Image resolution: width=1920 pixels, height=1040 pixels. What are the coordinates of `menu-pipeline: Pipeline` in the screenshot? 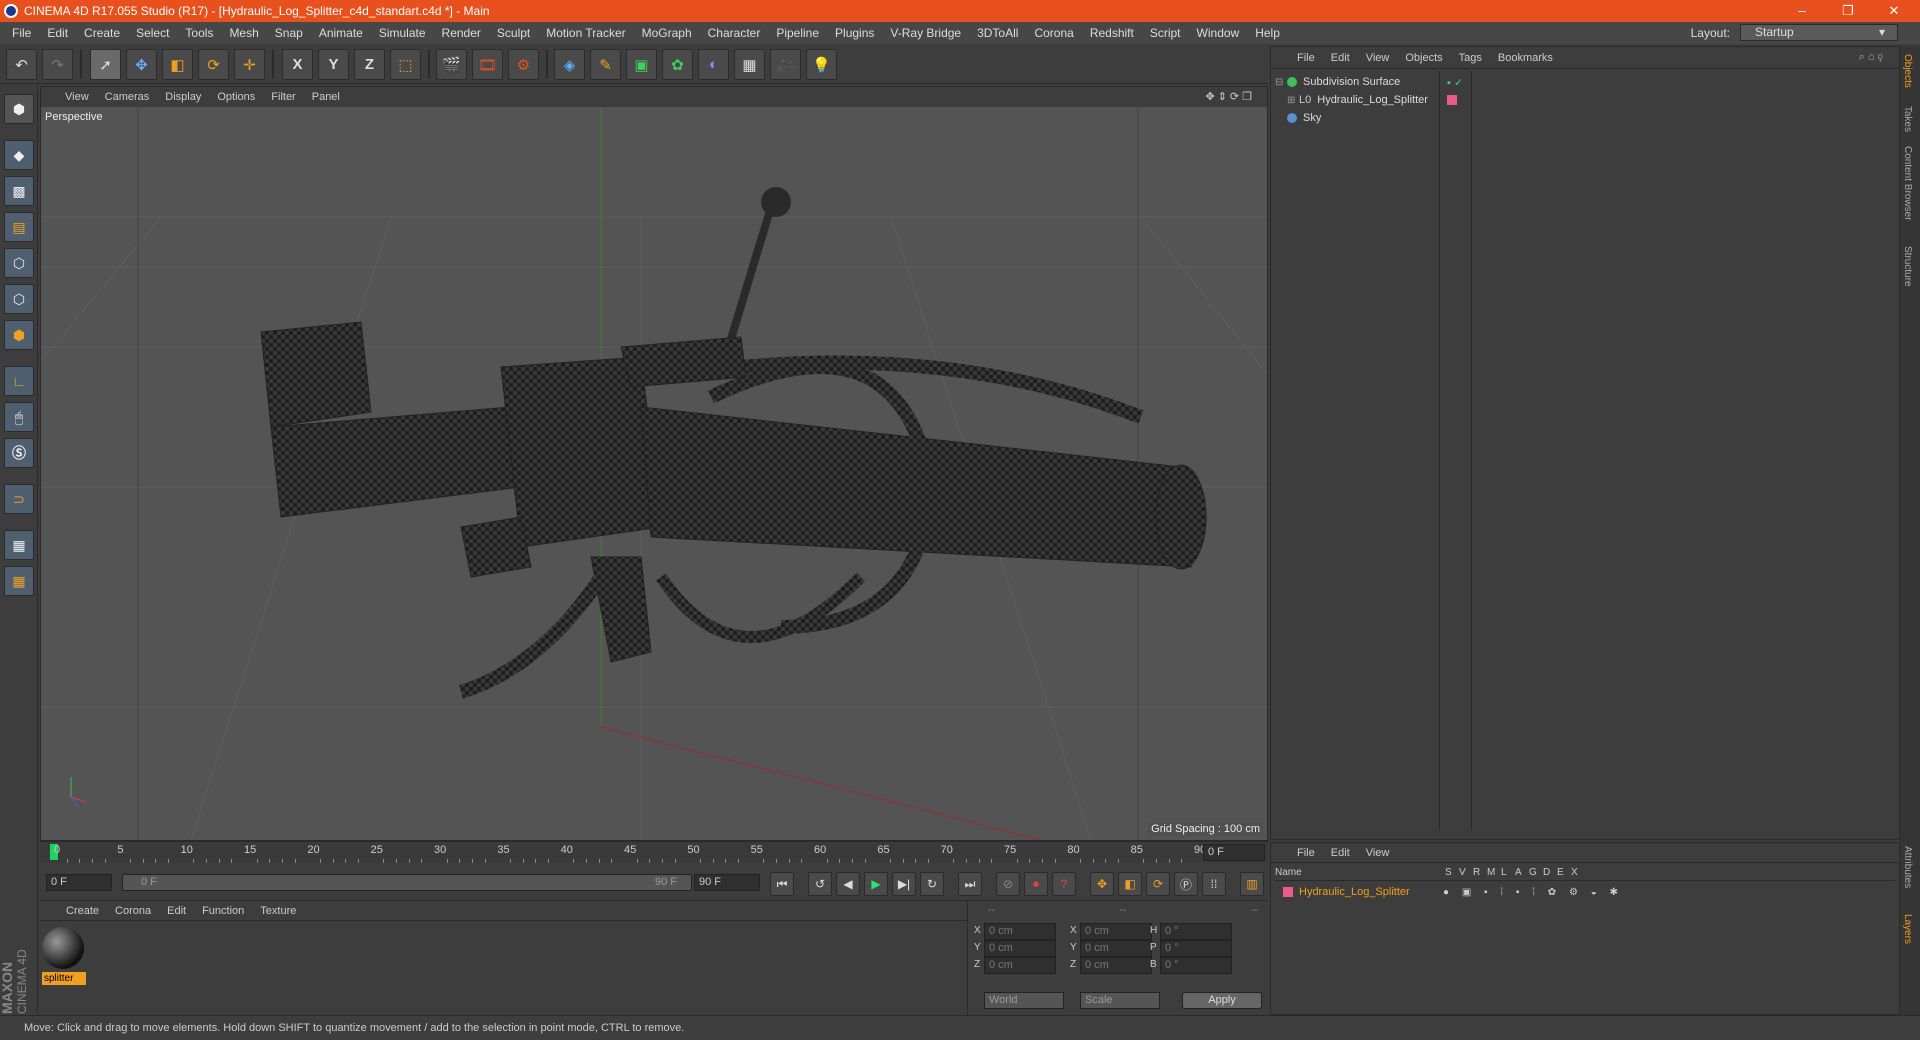 It's located at (797, 33).